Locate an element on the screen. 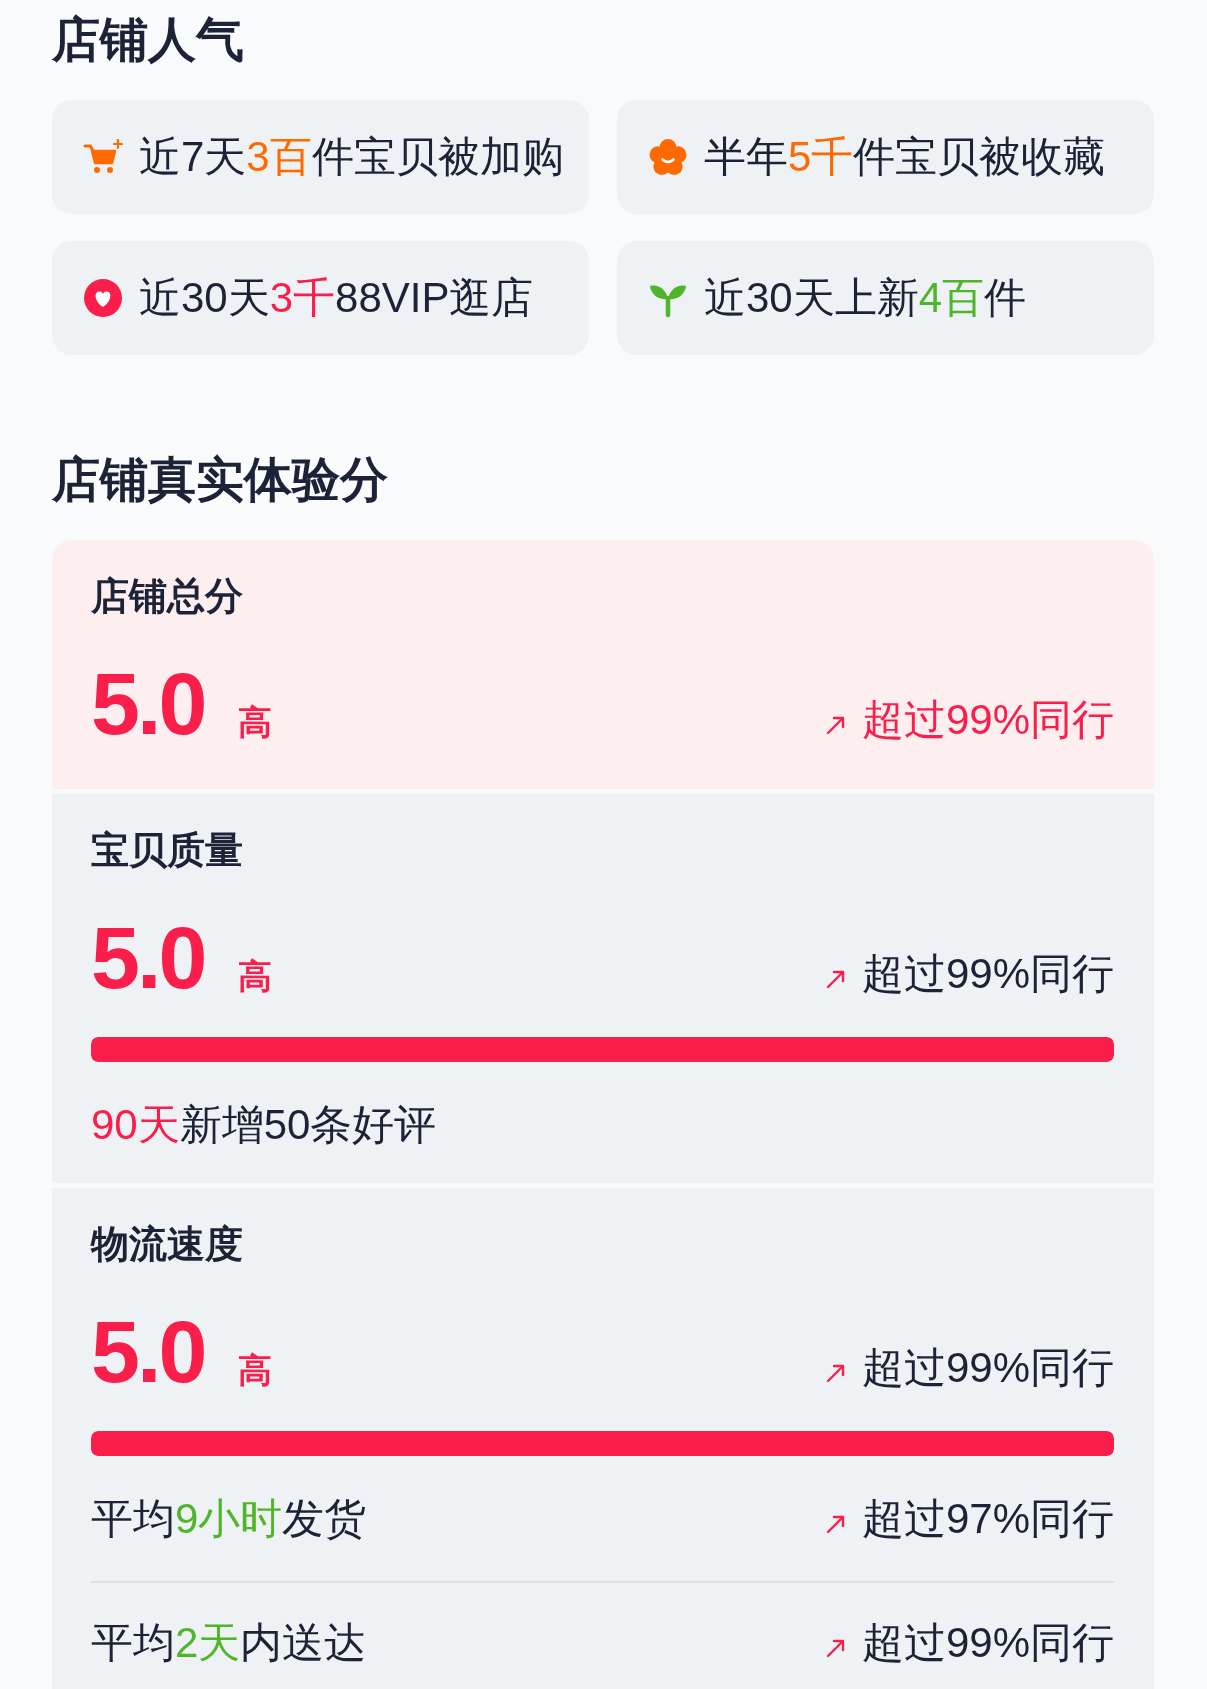 This screenshot has width=1207, height=1689. score-label: 店铺总分 is located at coordinates (167, 596).